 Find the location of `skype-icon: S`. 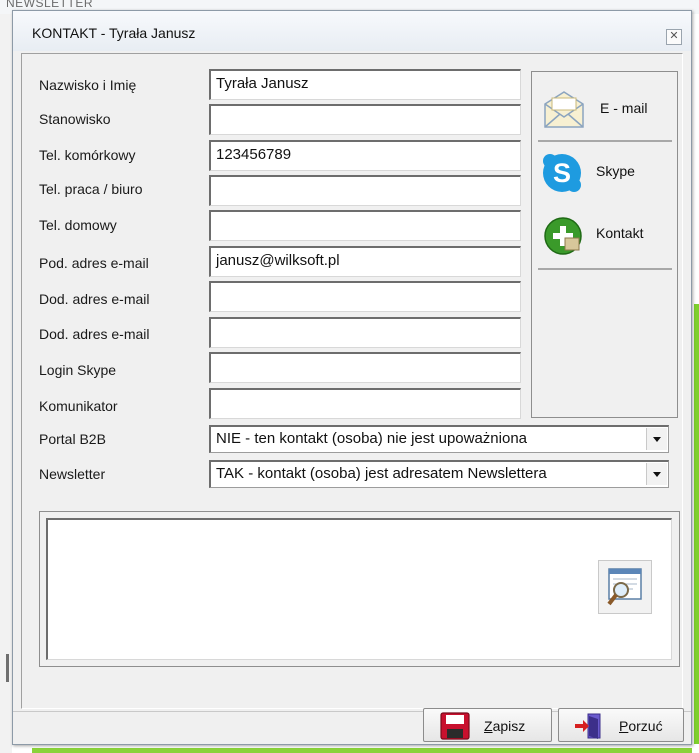

skype-icon: S is located at coordinates (562, 173).